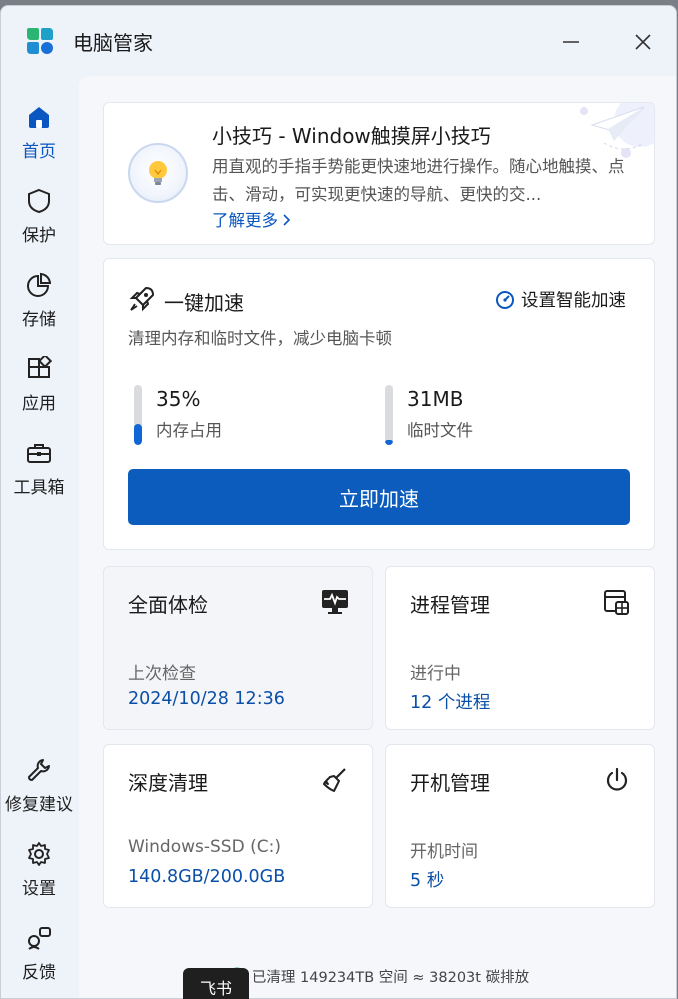  I want to click on boost-button: 立即加速, so click(379, 497).